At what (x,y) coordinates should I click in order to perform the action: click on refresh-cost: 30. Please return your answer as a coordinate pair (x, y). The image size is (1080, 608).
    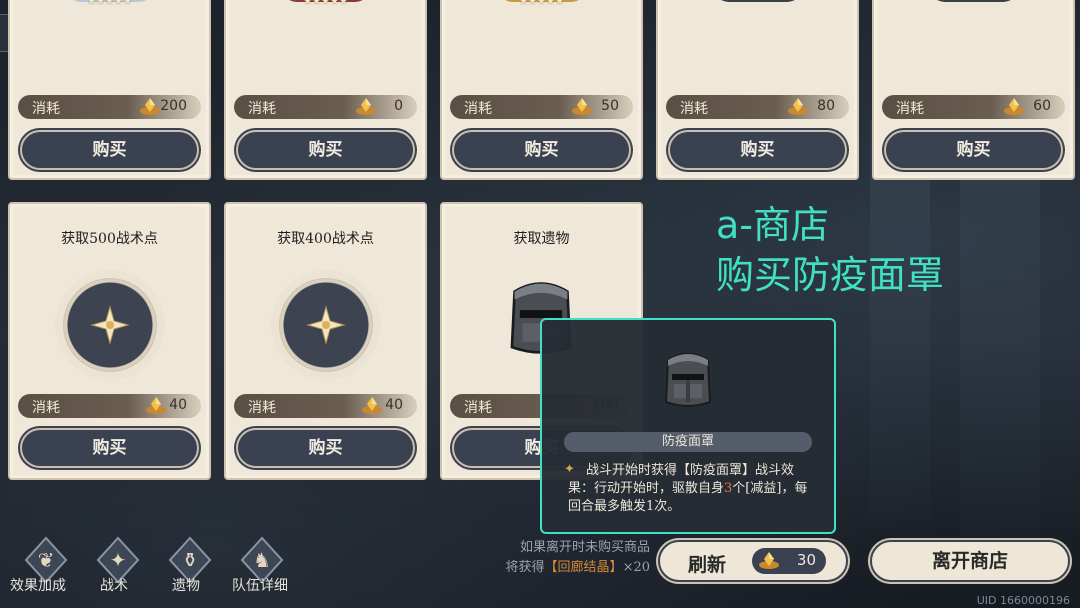
    Looking at the image, I should click on (789, 561).